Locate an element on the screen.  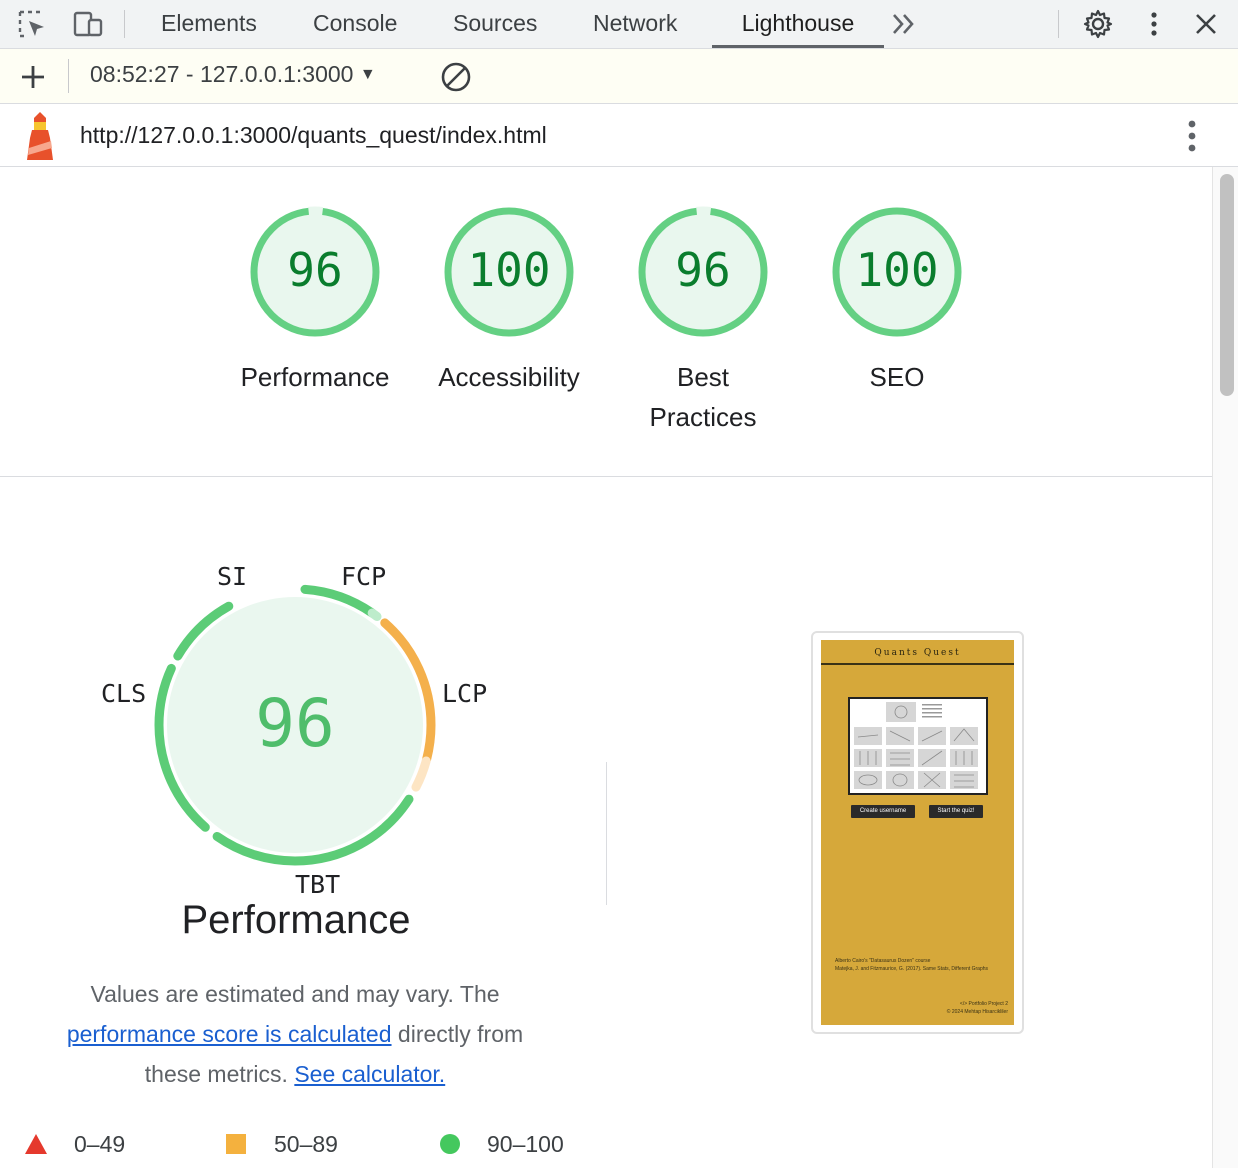
legend-average-square-icon is located at coordinates (236, 1144).